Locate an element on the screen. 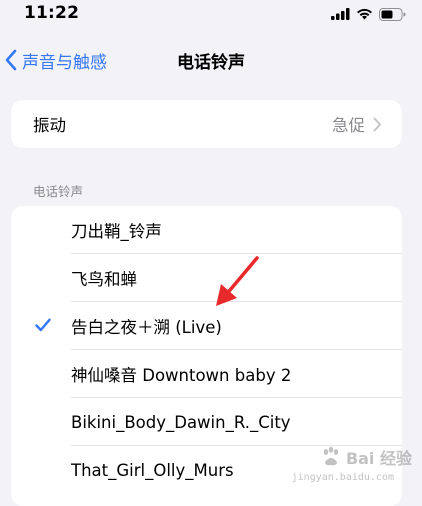 The height and width of the screenshot is (506, 422). ringtone-item: Bikini_Body_Dawin_R._City is located at coordinates (206, 422).